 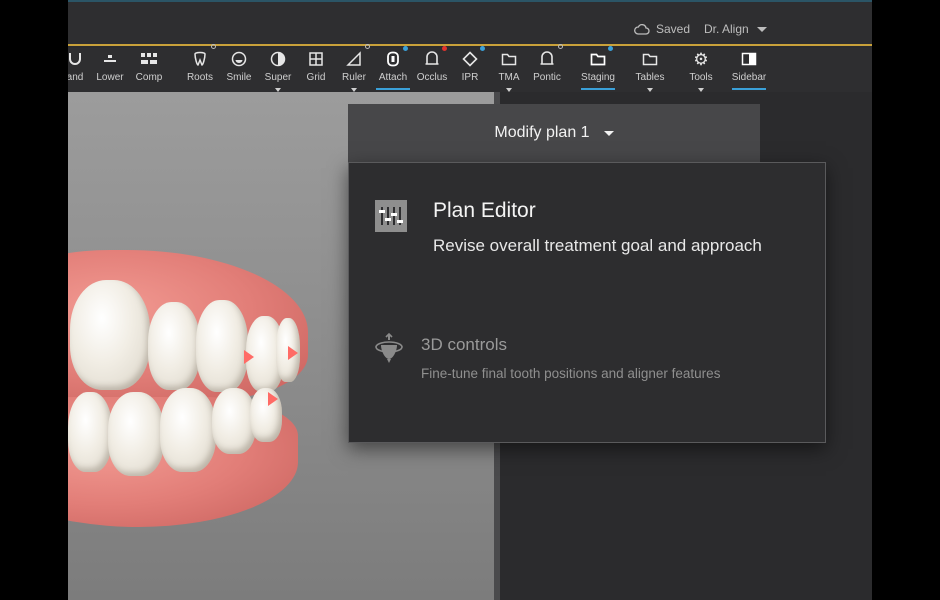 I want to click on upper-lateral-incisor, so click(x=174, y=346).